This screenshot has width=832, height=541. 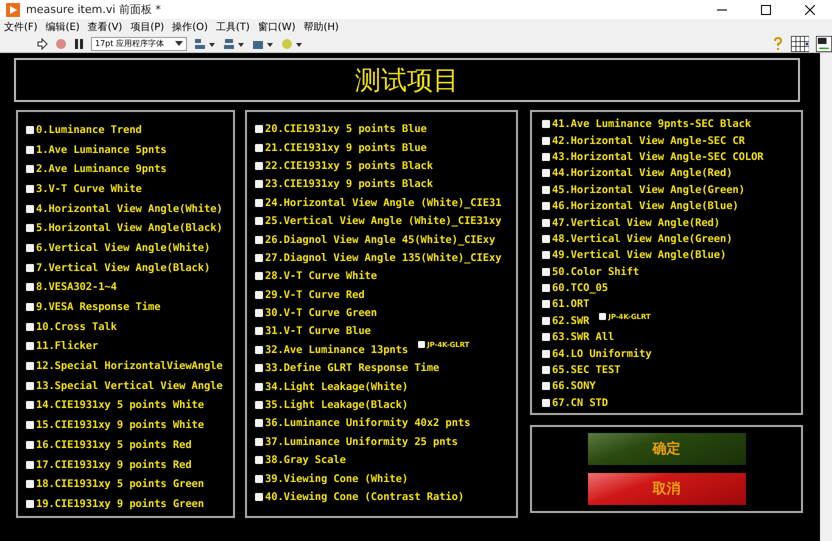 I want to click on test-item-checkbox: 45.Horizontal View Angle(Green), so click(x=643, y=190).